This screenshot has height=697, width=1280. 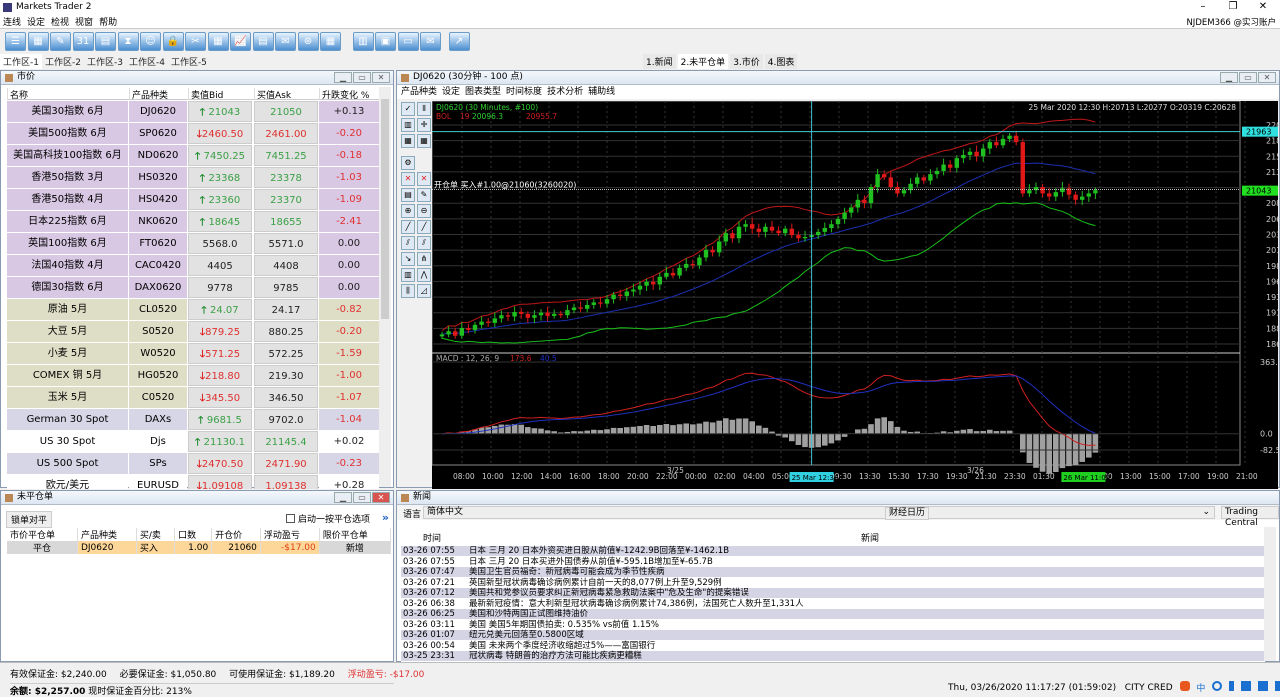 I want to click on panel-tab: 4.图表, so click(x=781, y=61).